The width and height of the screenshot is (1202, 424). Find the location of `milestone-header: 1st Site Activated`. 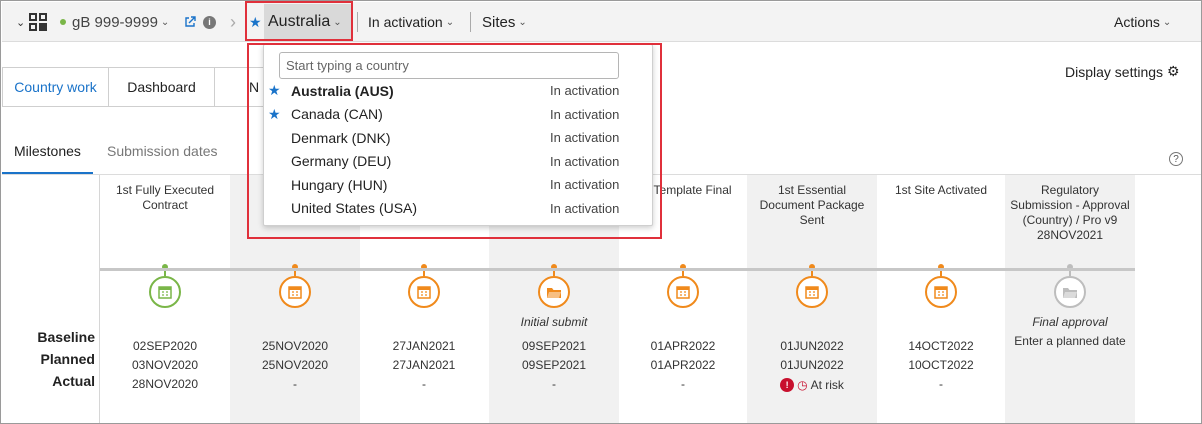

milestone-header: 1st Site Activated is located at coordinates (941, 190).